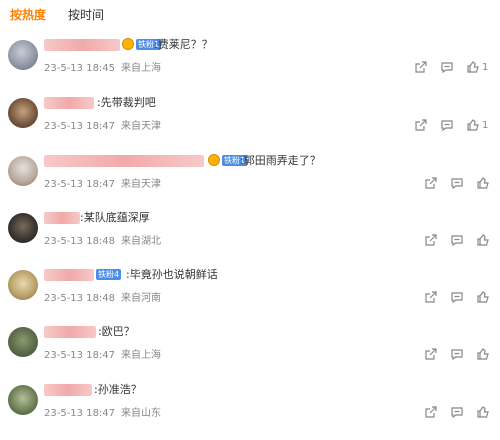  I want to click on fan-badge: 铁粉4, so click(109, 274).